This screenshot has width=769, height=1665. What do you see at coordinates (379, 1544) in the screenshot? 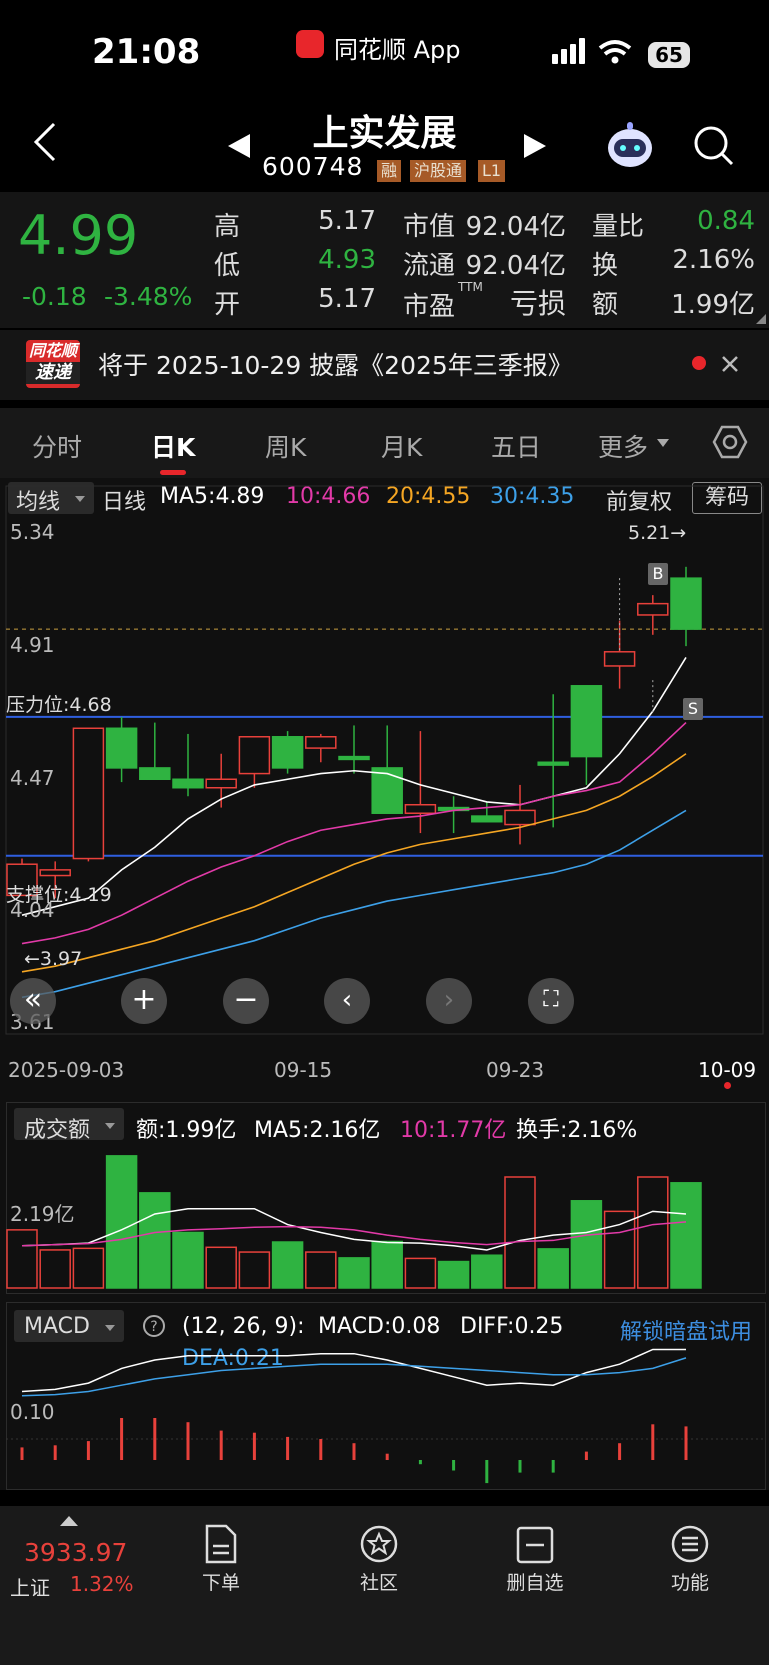
I see `community-icon` at bounding box center [379, 1544].